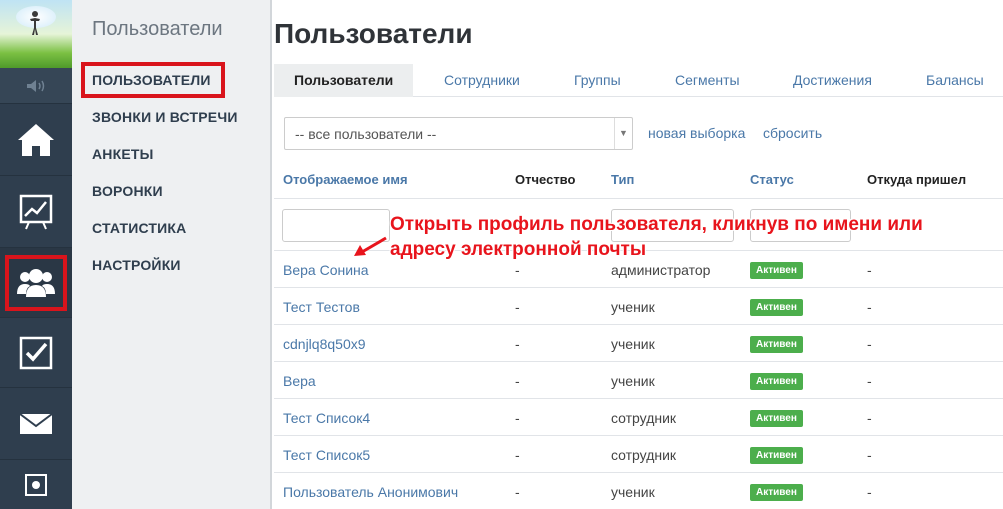  What do you see at coordinates (153, 80) in the screenshot?
I see `submenu-highlight-frame` at bounding box center [153, 80].